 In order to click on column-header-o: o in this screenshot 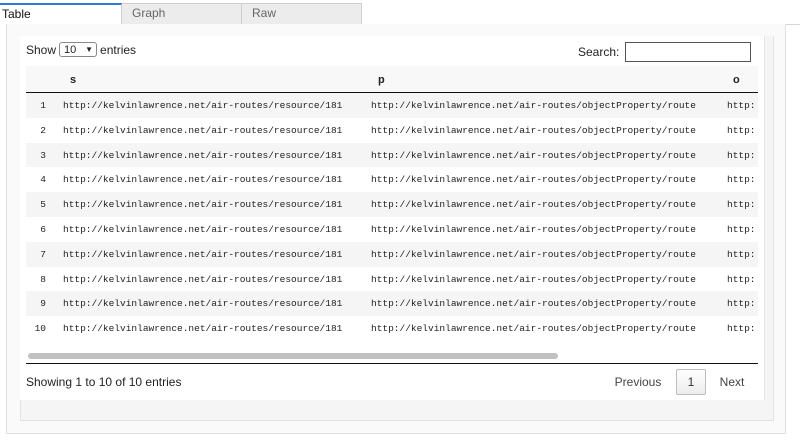, I will do `click(736, 80)`.